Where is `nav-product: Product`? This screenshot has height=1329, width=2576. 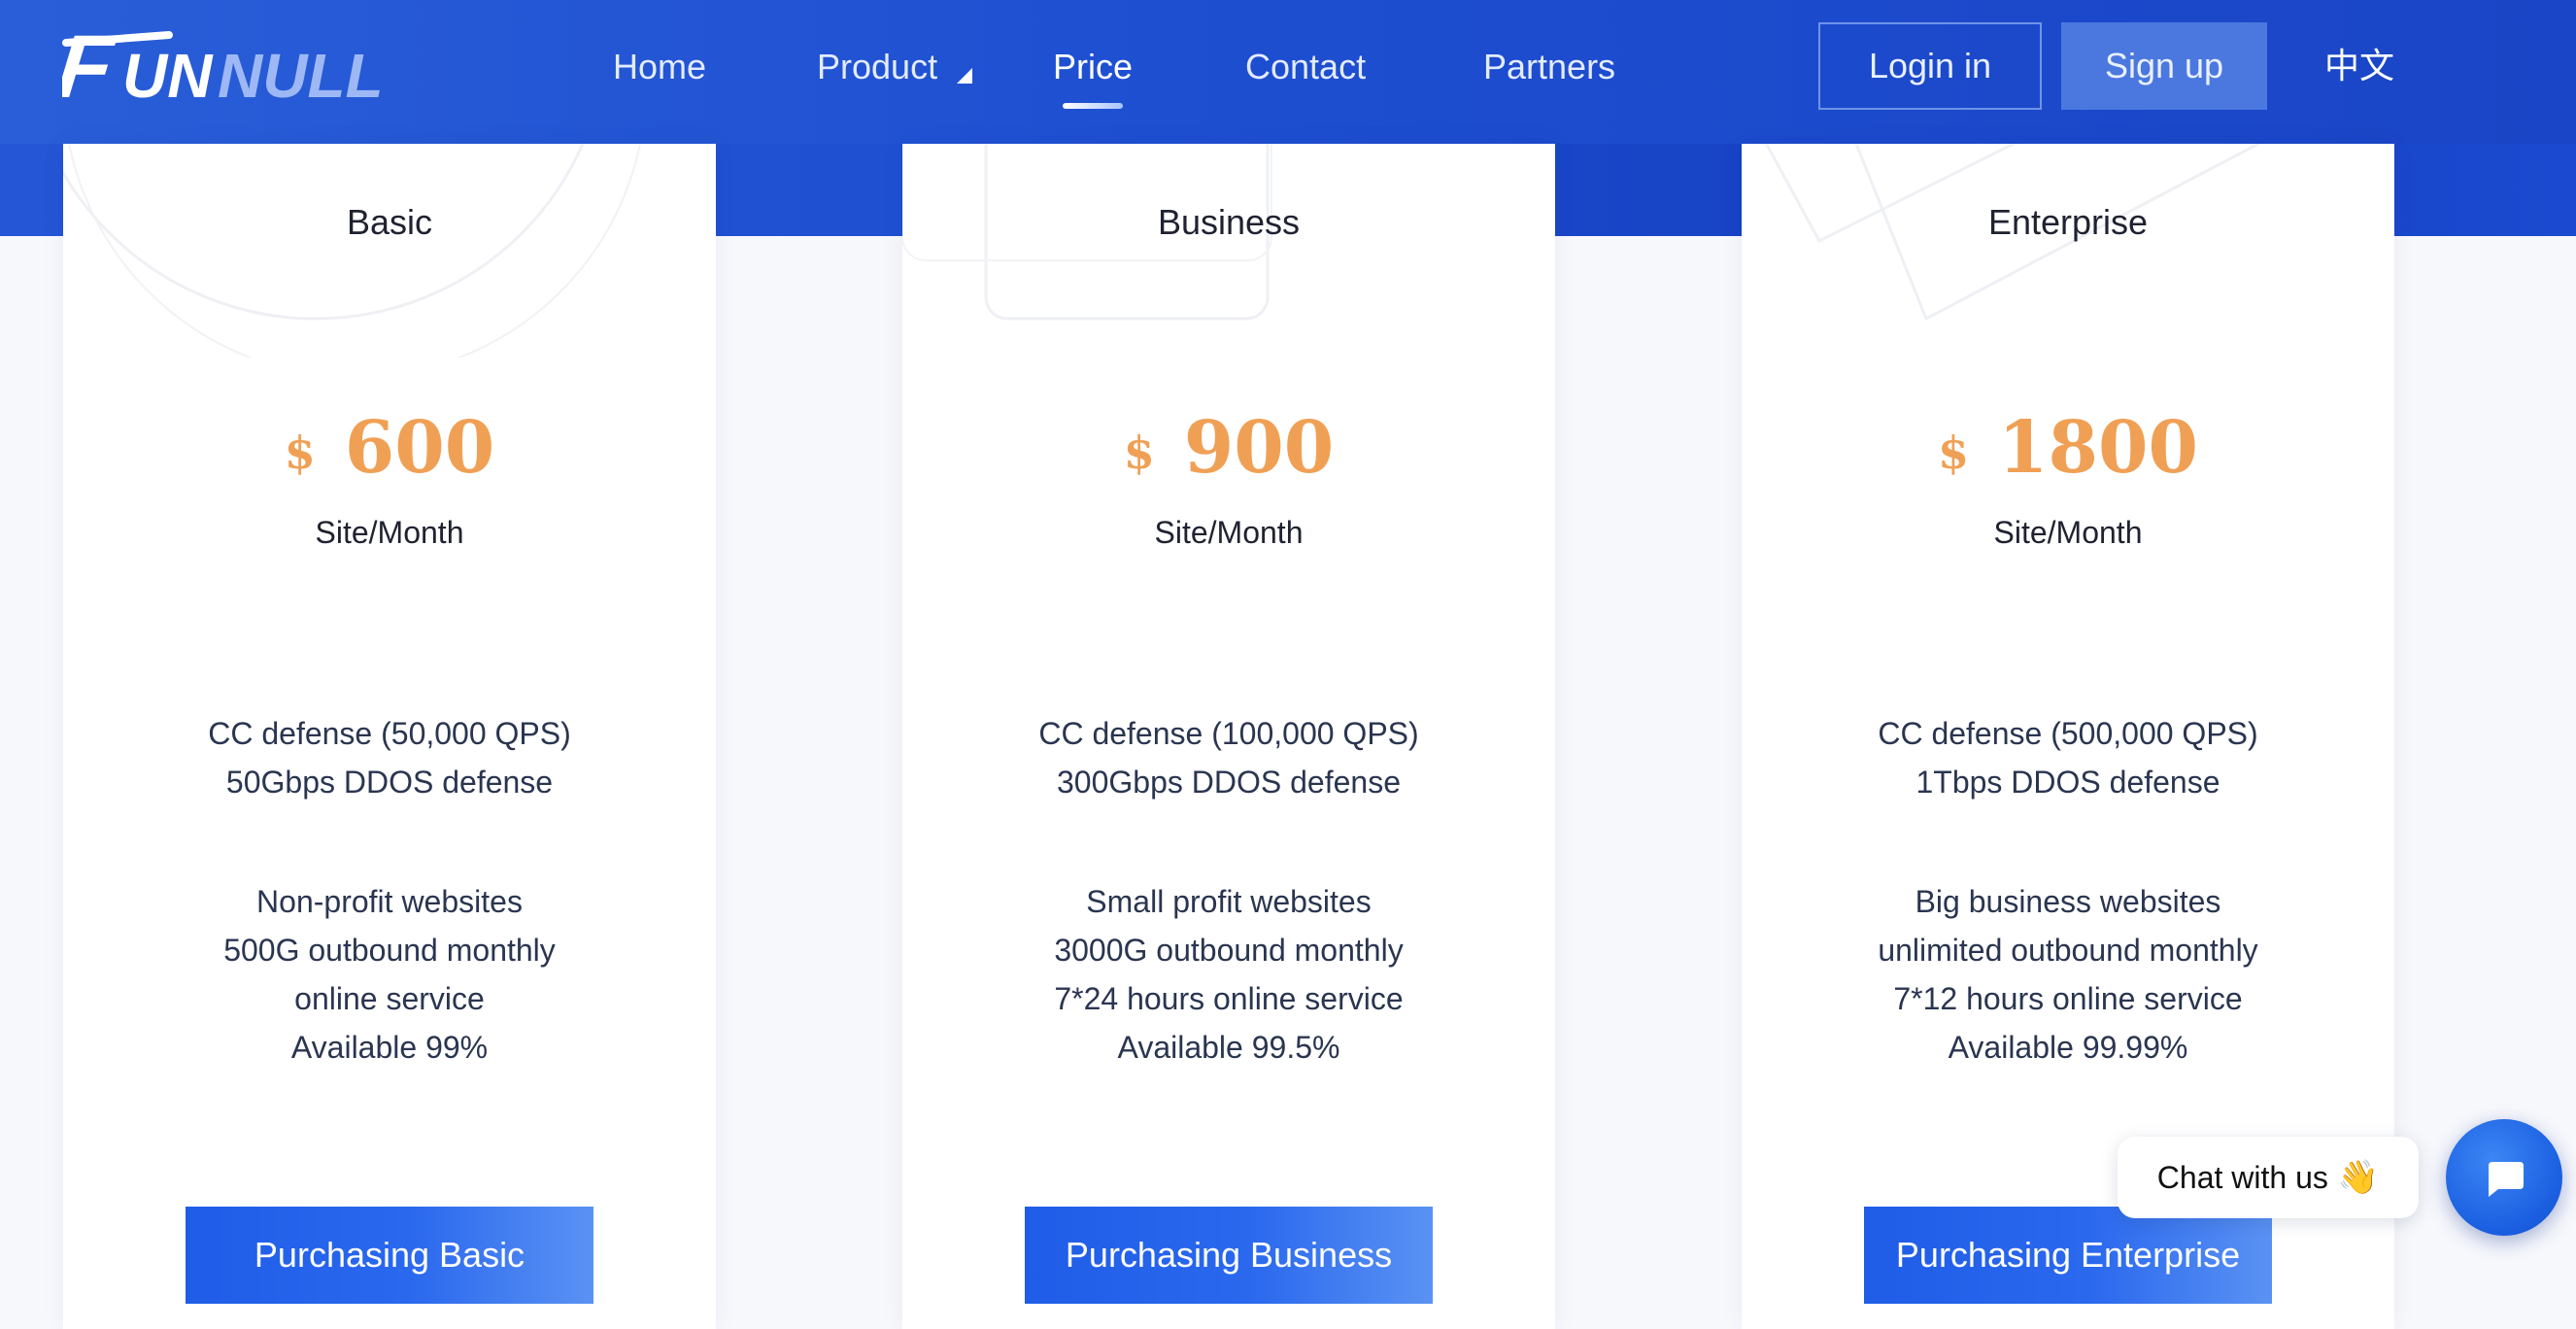
nav-product: Product is located at coordinates (877, 67).